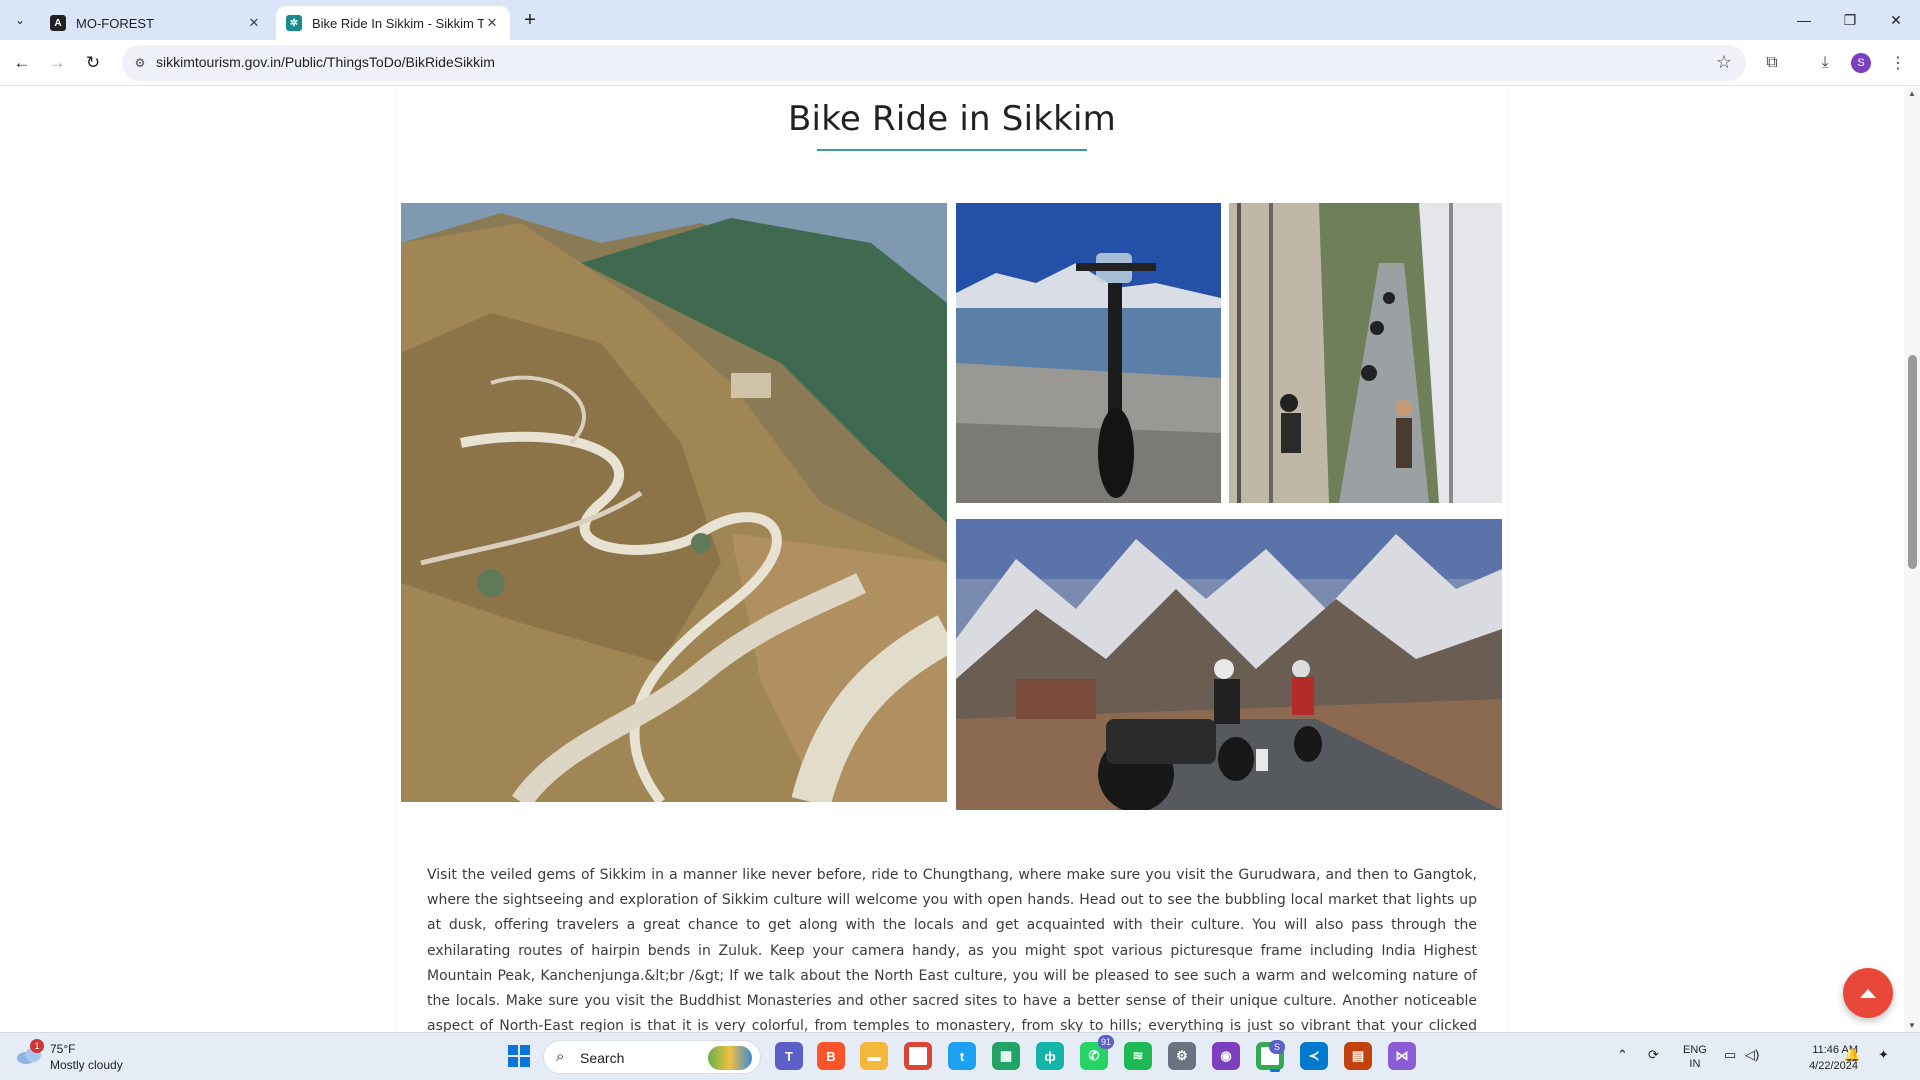  What do you see at coordinates (1226, 1056) in the screenshot?
I see `github-desktop-icon: ◉` at bounding box center [1226, 1056].